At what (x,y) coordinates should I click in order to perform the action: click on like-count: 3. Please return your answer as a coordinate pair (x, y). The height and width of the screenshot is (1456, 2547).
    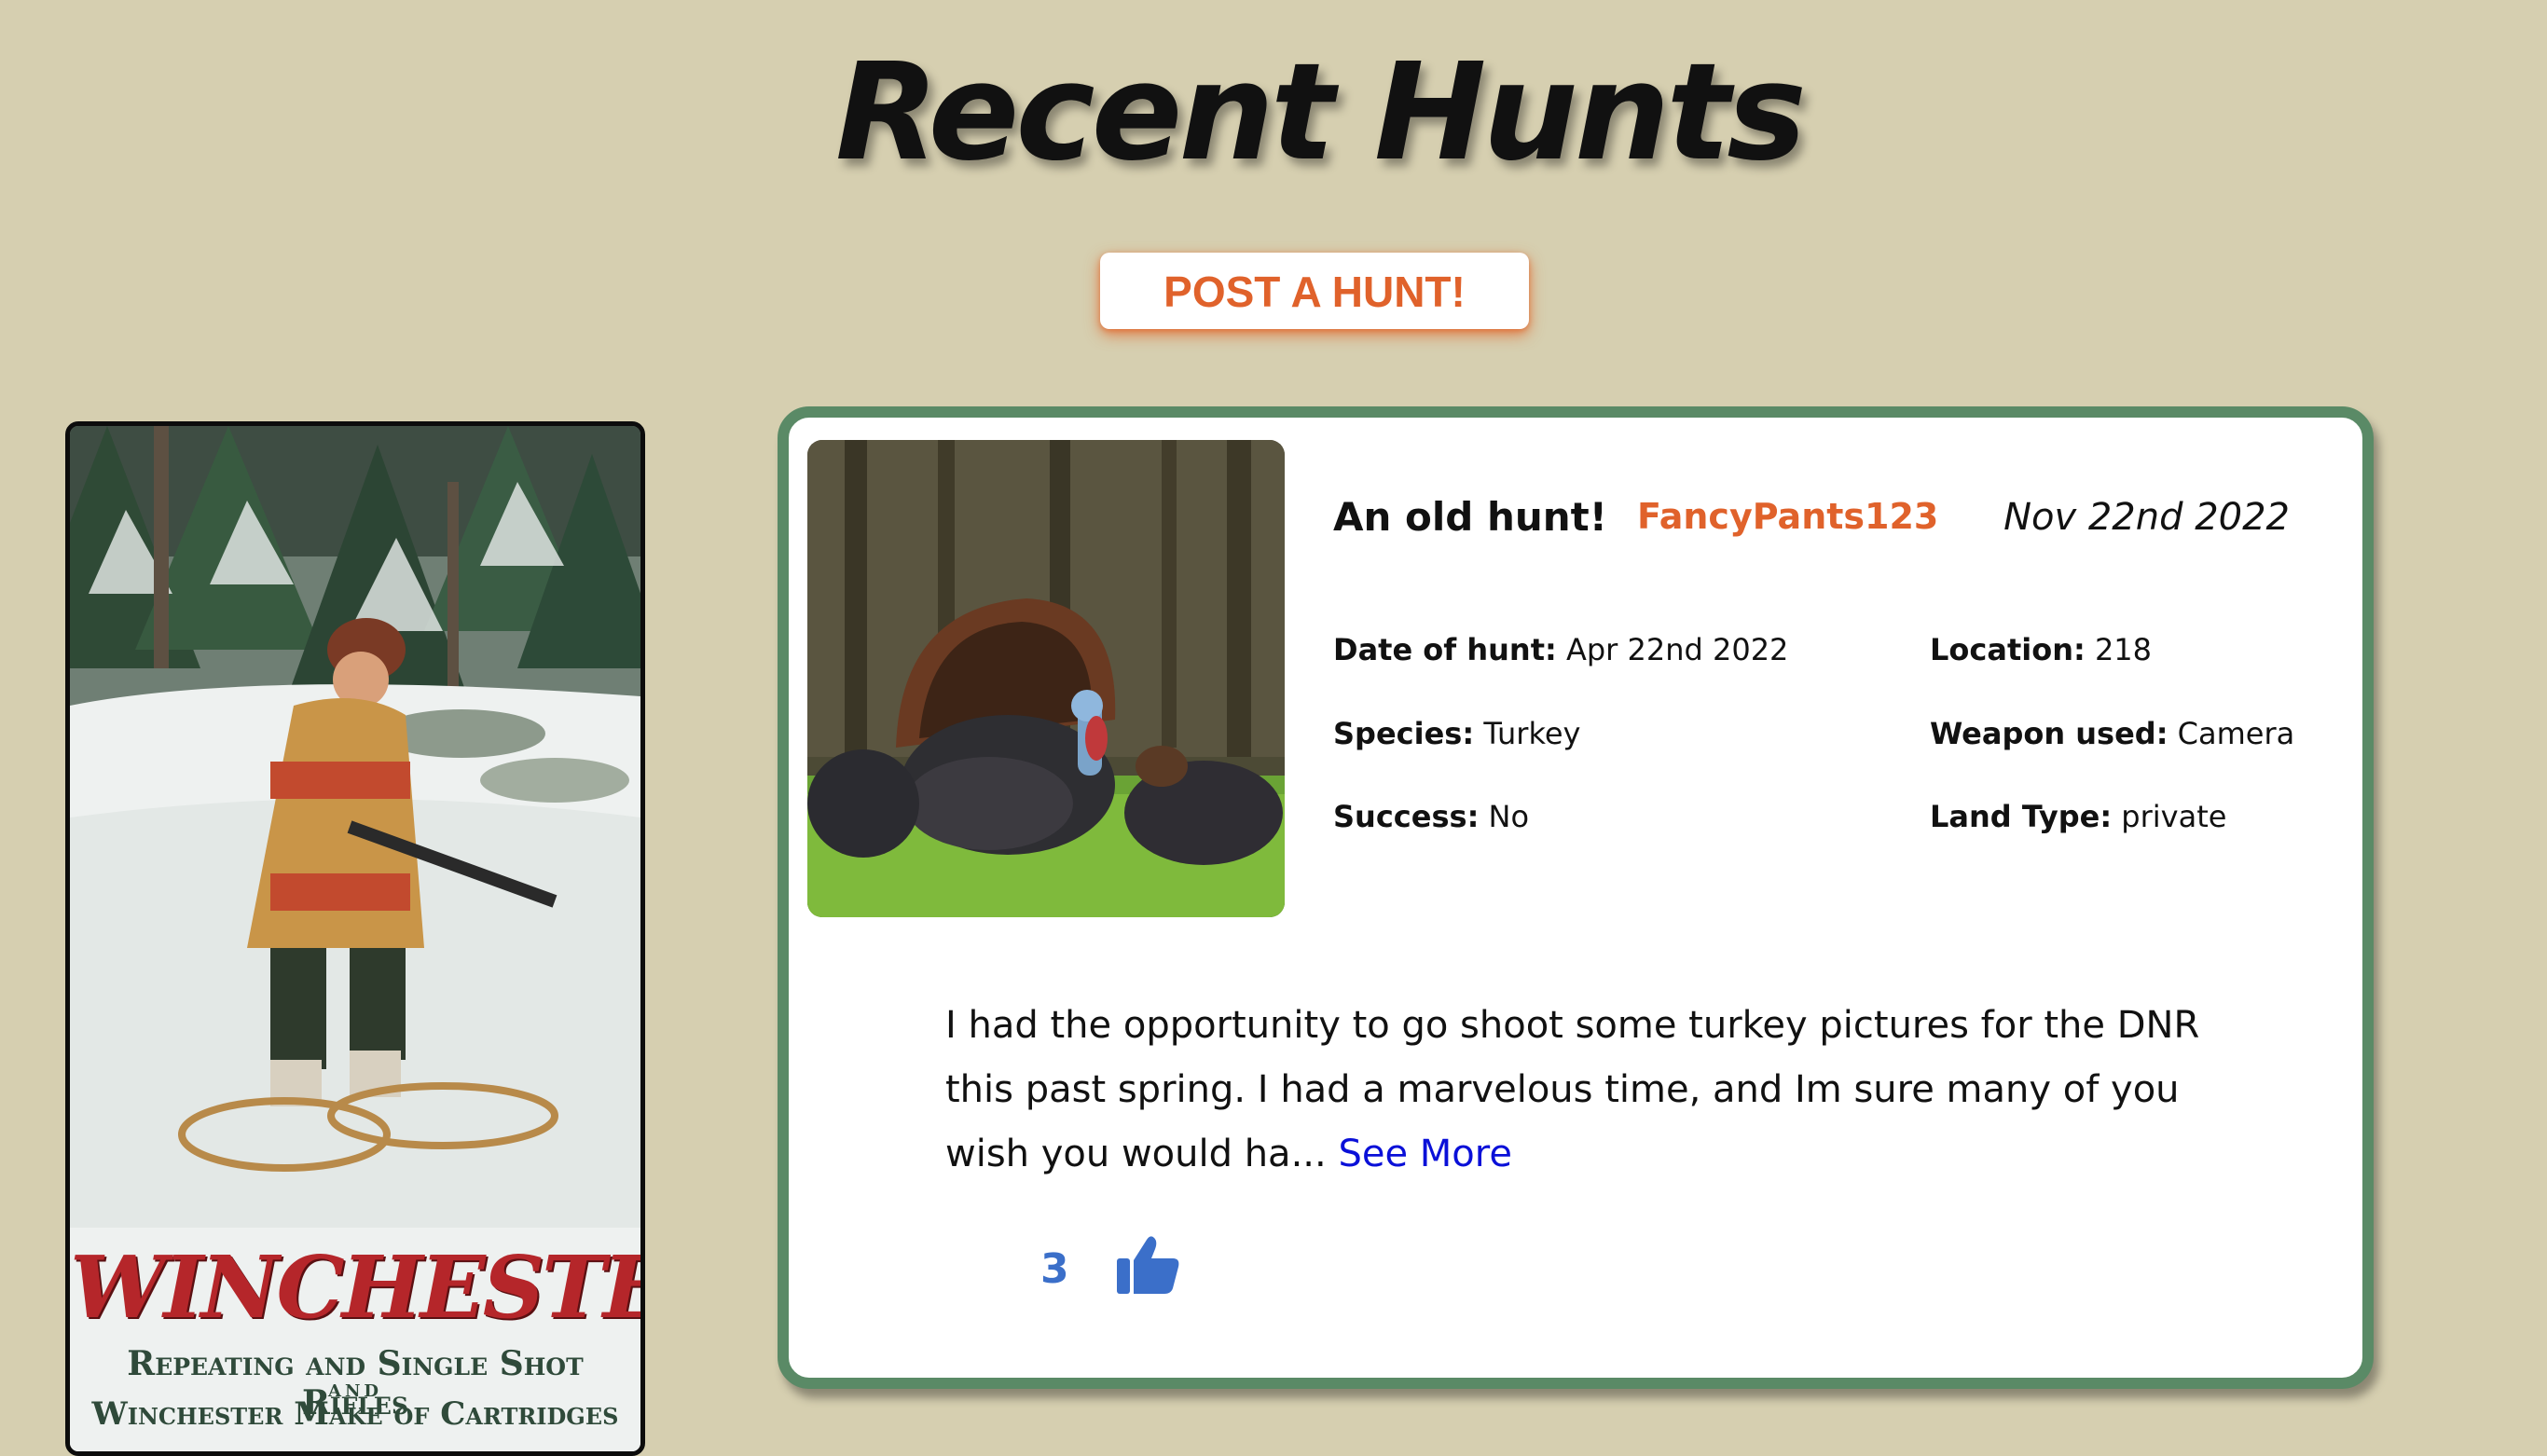
    Looking at the image, I should click on (1054, 1269).